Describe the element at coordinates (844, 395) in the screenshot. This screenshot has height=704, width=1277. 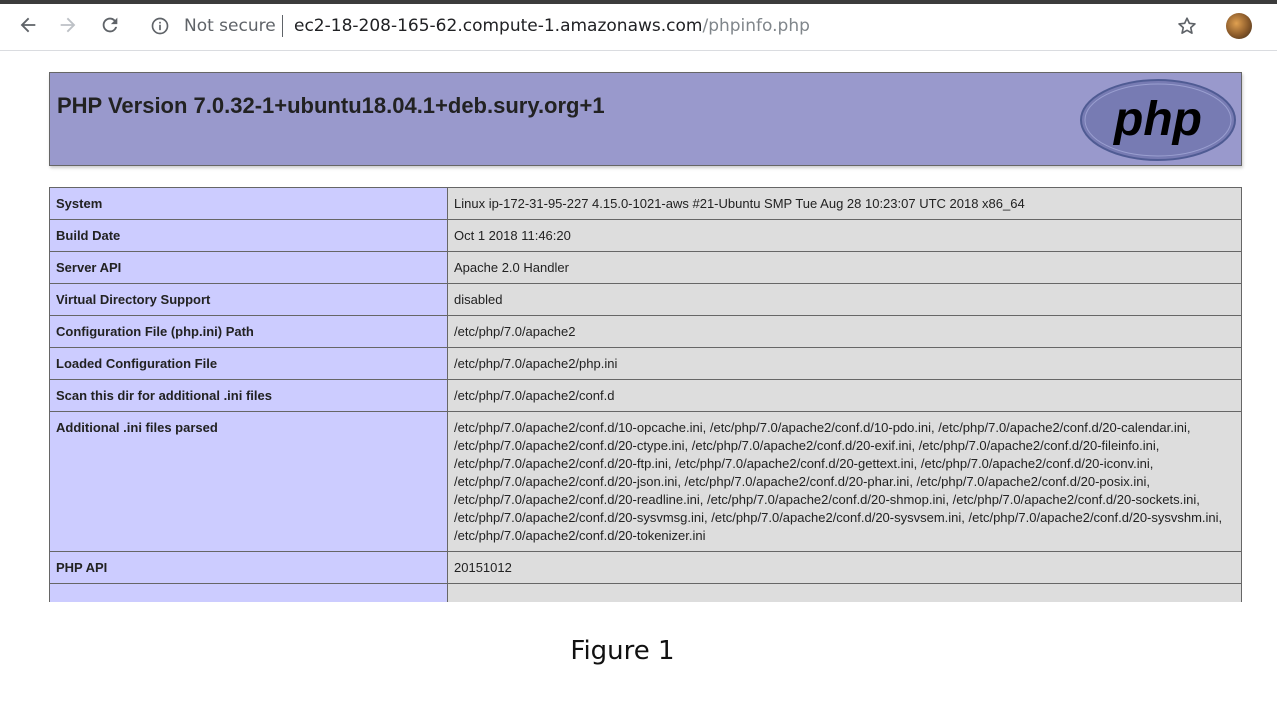
I see `row-value: /etc/php/7.0/apache2/conf.d` at that location.